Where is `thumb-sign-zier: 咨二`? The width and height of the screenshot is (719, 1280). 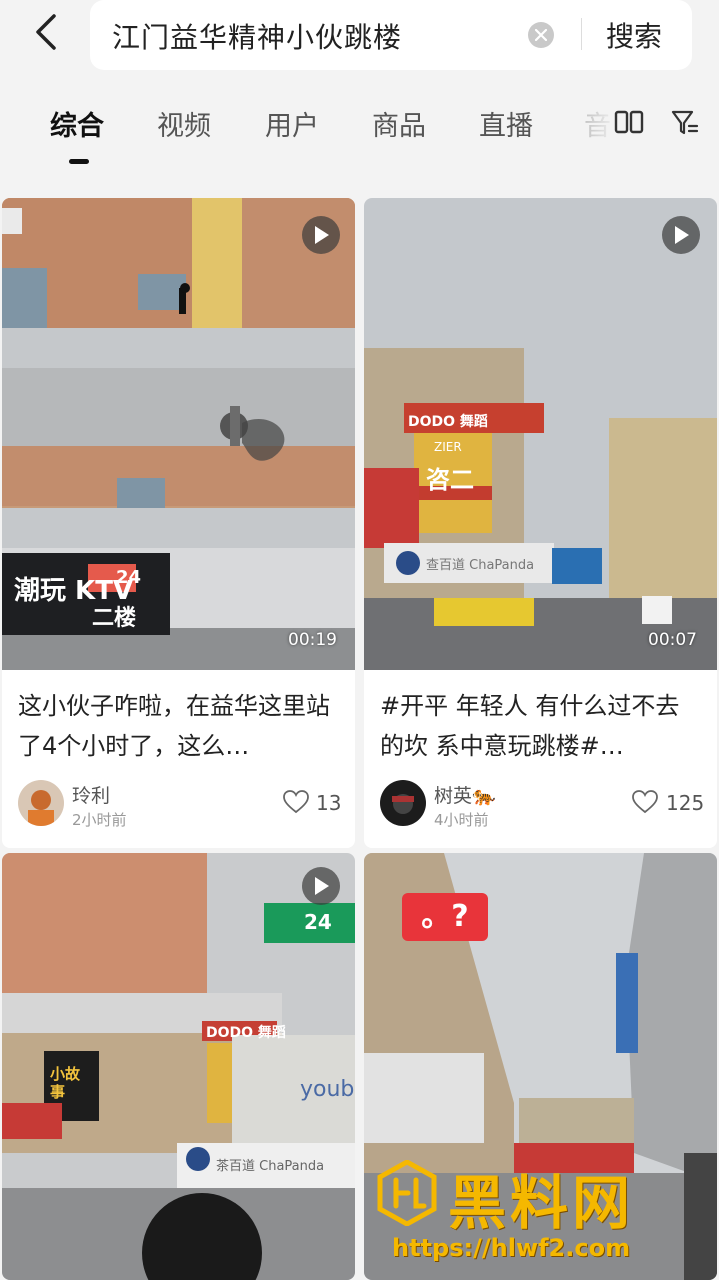 thumb-sign-zier: 咨二 is located at coordinates (450, 480).